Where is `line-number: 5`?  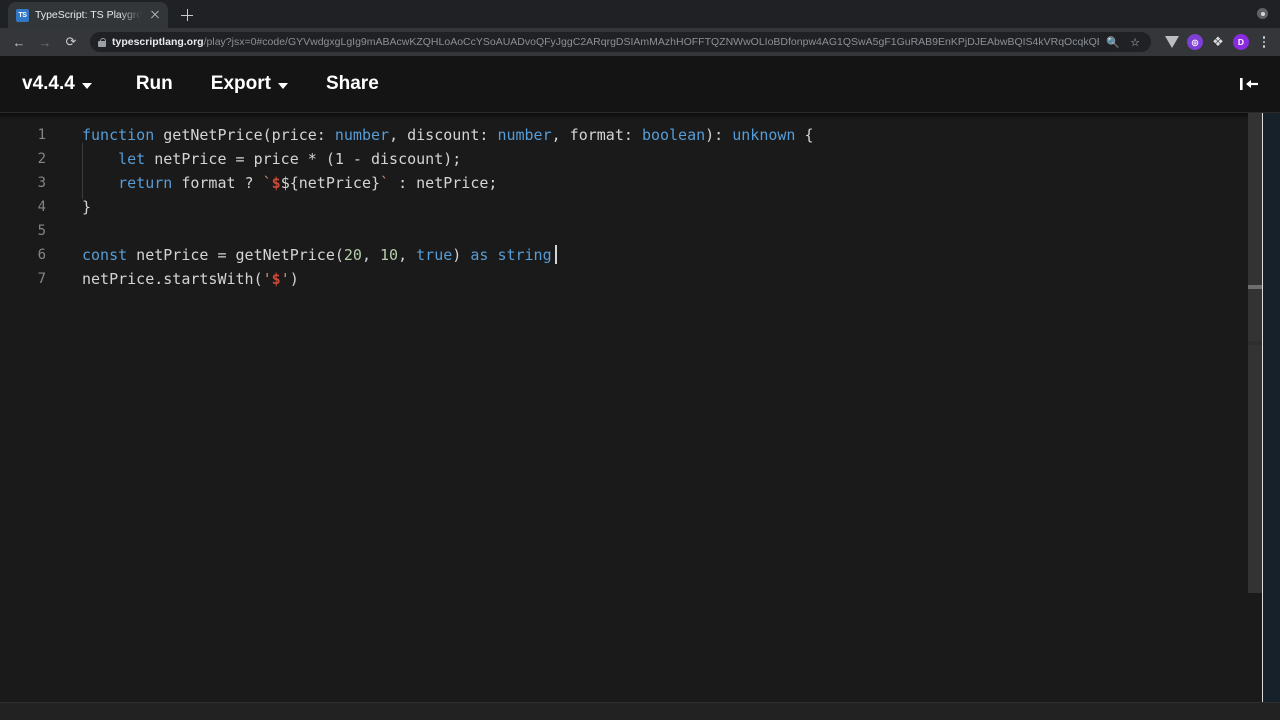
line-number: 5 is located at coordinates (41, 231).